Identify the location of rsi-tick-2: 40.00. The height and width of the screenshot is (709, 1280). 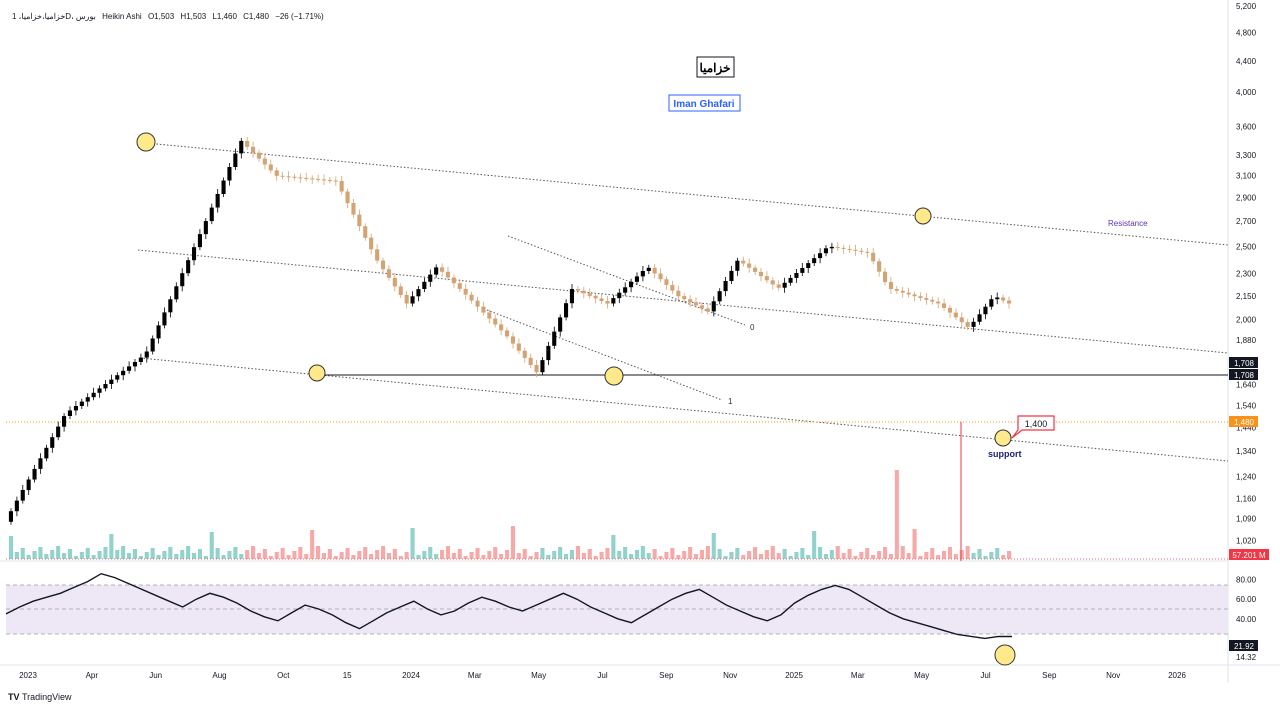
(1246, 619).